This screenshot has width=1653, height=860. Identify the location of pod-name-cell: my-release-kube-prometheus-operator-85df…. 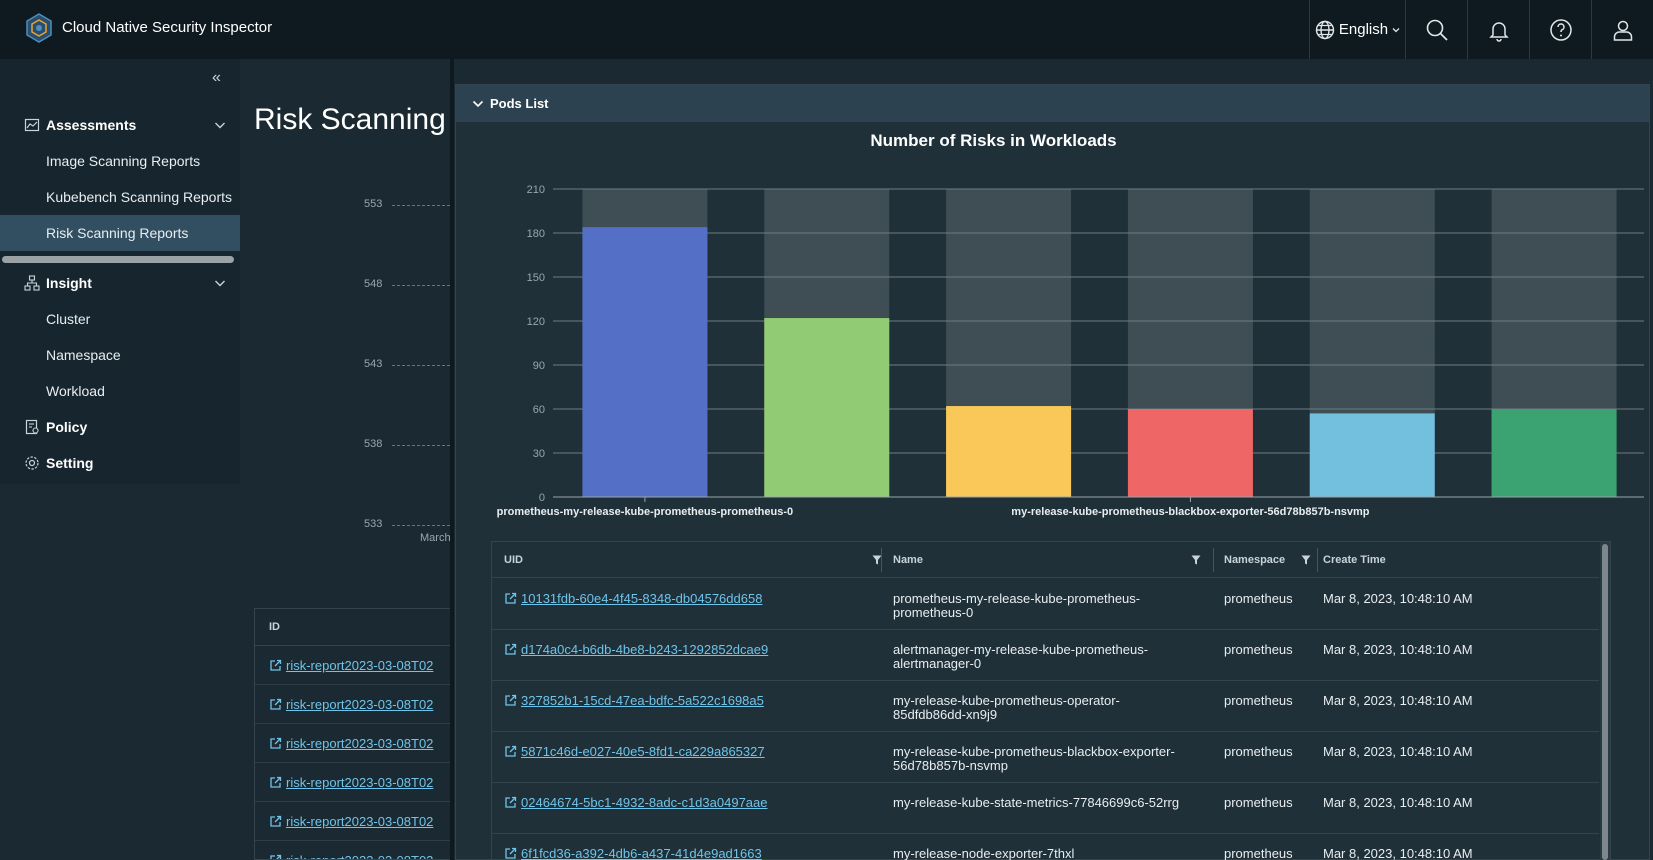
(1006, 707).